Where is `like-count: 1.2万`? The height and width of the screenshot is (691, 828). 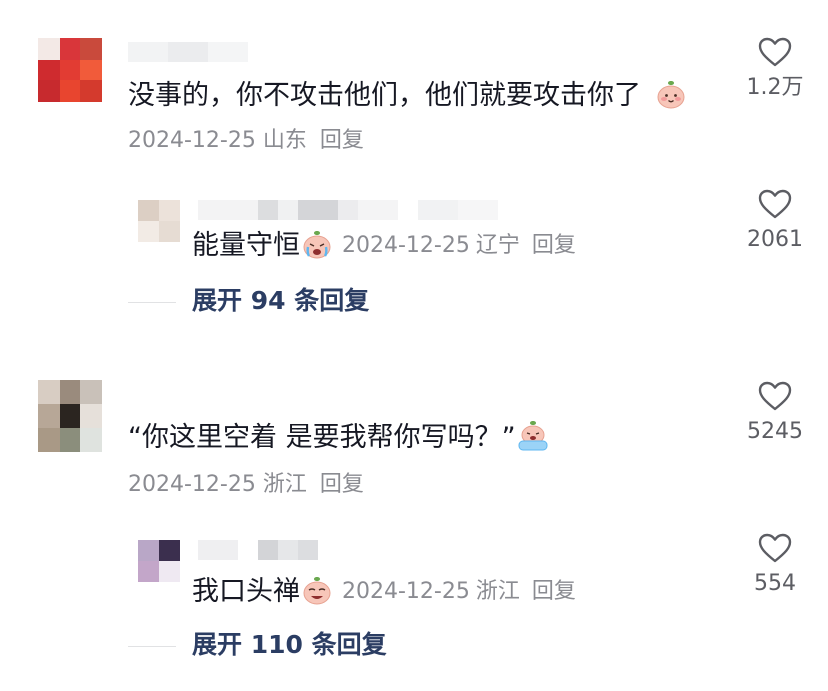
like-count: 1.2万 is located at coordinates (775, 87).